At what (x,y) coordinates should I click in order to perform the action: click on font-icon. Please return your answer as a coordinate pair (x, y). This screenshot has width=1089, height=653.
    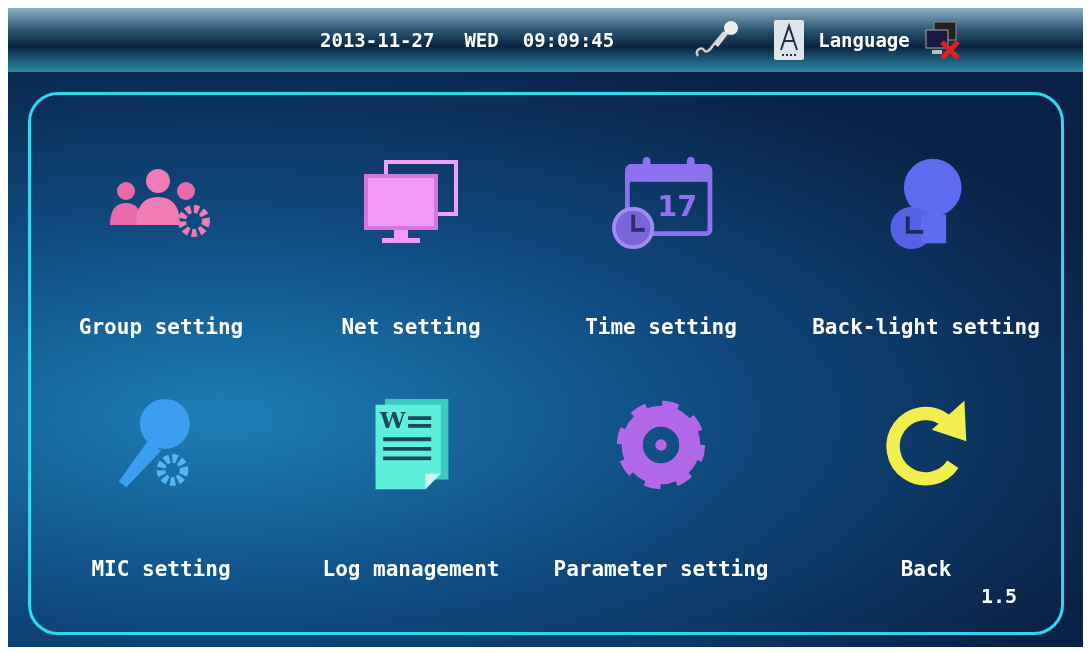
    Looking at the image, I should click on (789, 40).